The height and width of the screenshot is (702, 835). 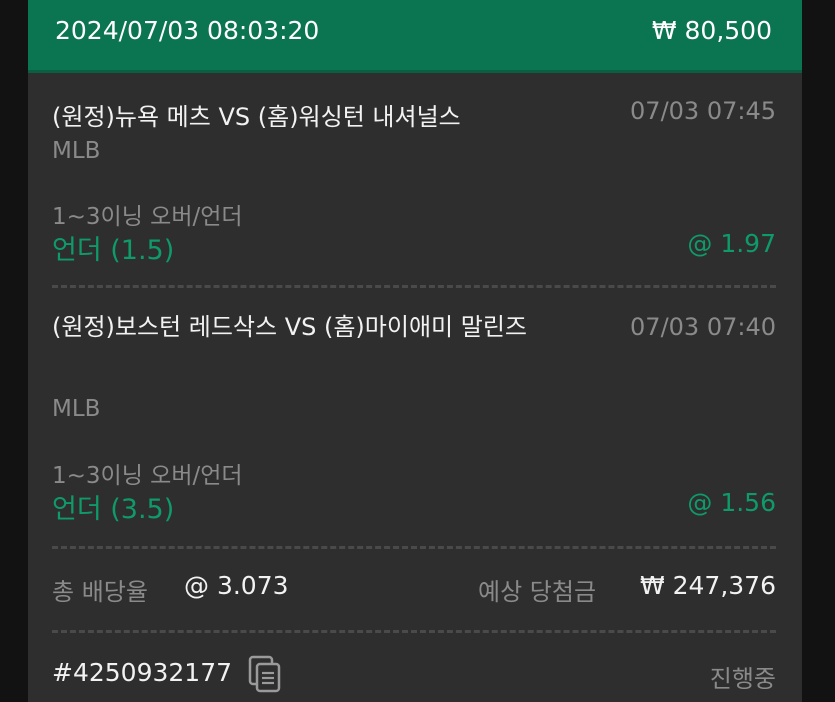 I want to click on match-time: 07/03 07:40, so click(x=703, y=327).